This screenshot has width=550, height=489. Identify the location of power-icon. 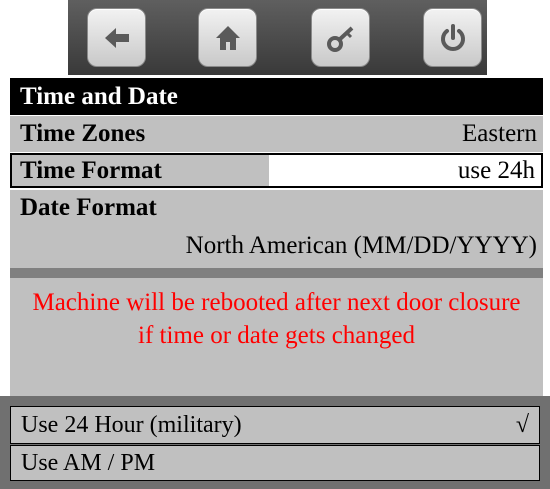
(452, 37).